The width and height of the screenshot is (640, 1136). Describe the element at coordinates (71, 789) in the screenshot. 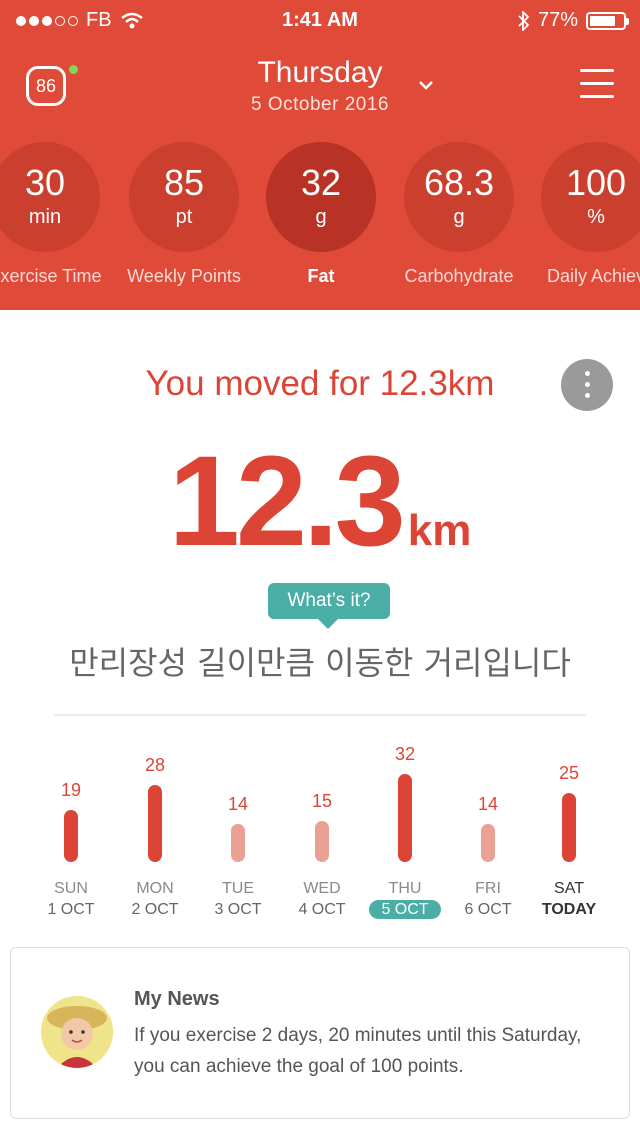

I see `bar-value-label: 19` at that location.